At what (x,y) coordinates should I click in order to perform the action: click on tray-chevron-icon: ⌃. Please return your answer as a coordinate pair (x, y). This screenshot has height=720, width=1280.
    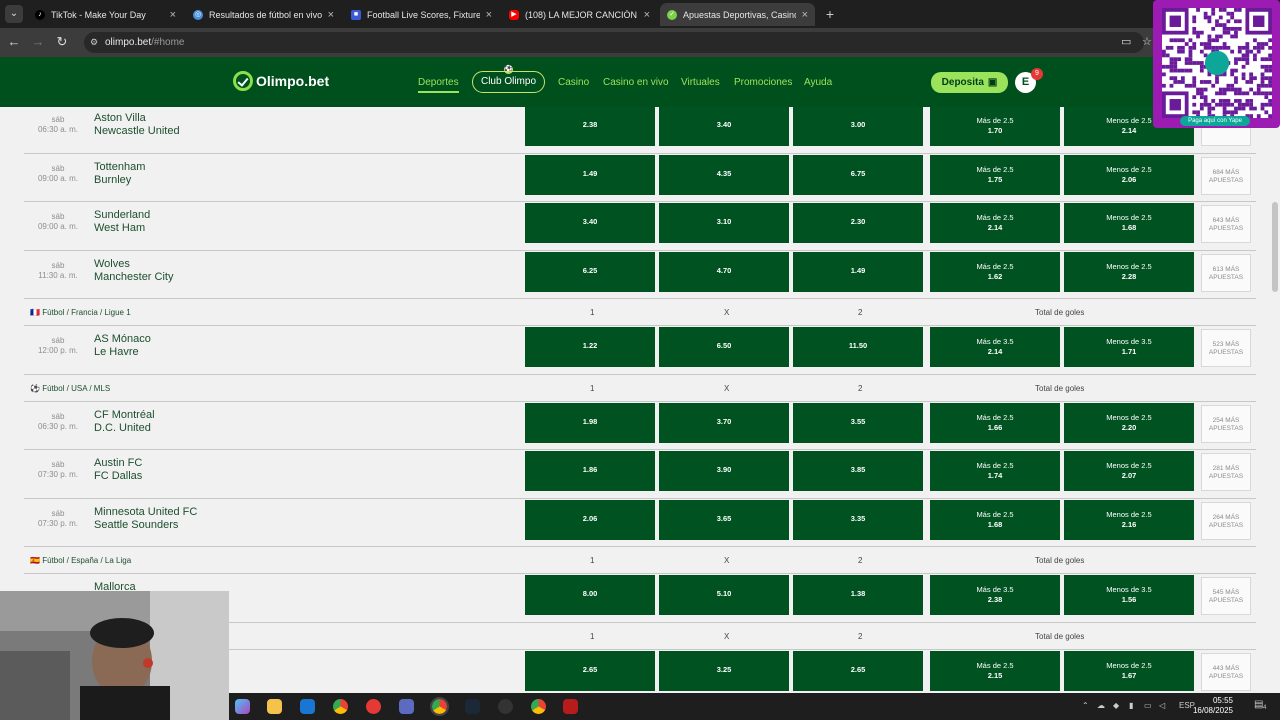
    Looking at the image, I should click on (1085, 705).